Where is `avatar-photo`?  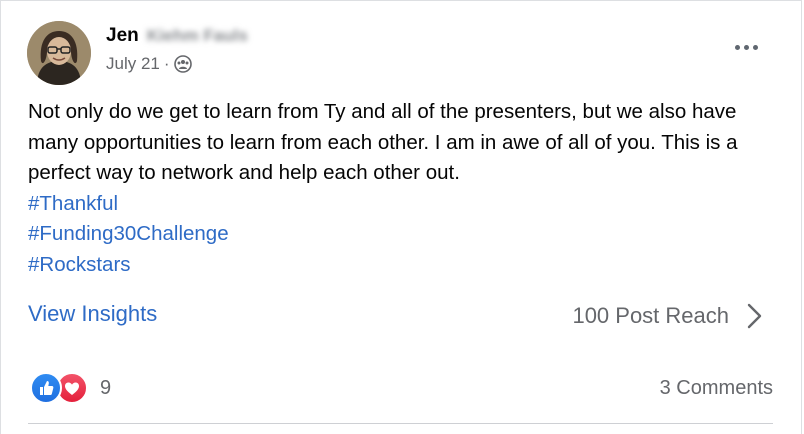
avatar-photo is located at coordinates (59, 53).